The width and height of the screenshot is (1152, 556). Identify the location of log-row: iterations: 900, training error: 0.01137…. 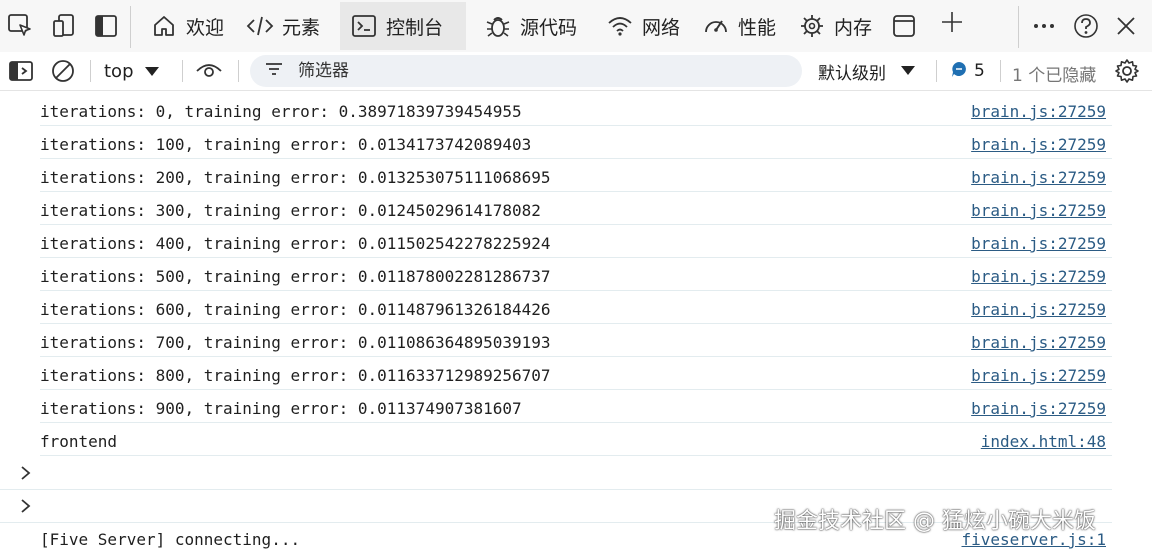
(576, 406).